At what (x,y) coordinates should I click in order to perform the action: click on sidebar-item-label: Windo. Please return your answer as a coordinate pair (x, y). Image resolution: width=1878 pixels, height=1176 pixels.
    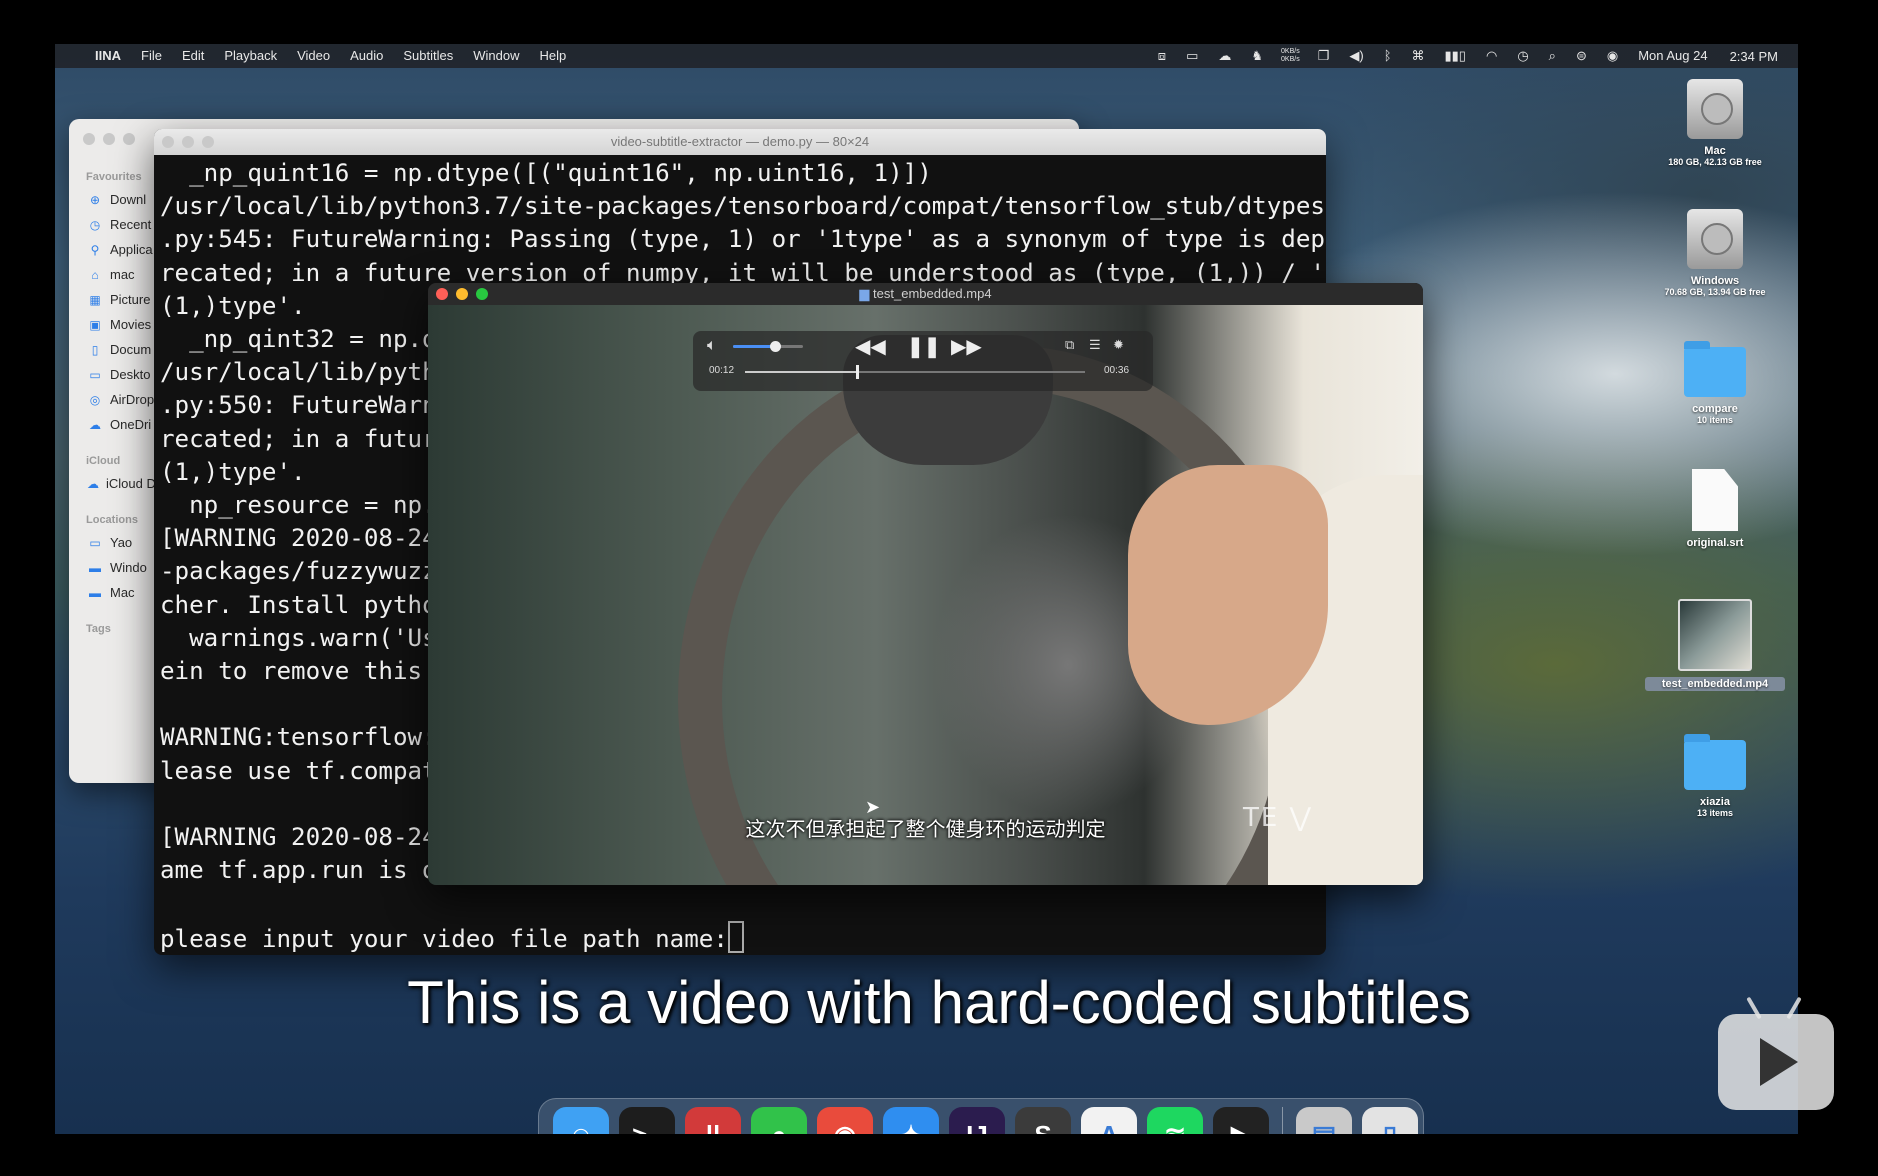
    Looking at the image, I should click on (128, 567).